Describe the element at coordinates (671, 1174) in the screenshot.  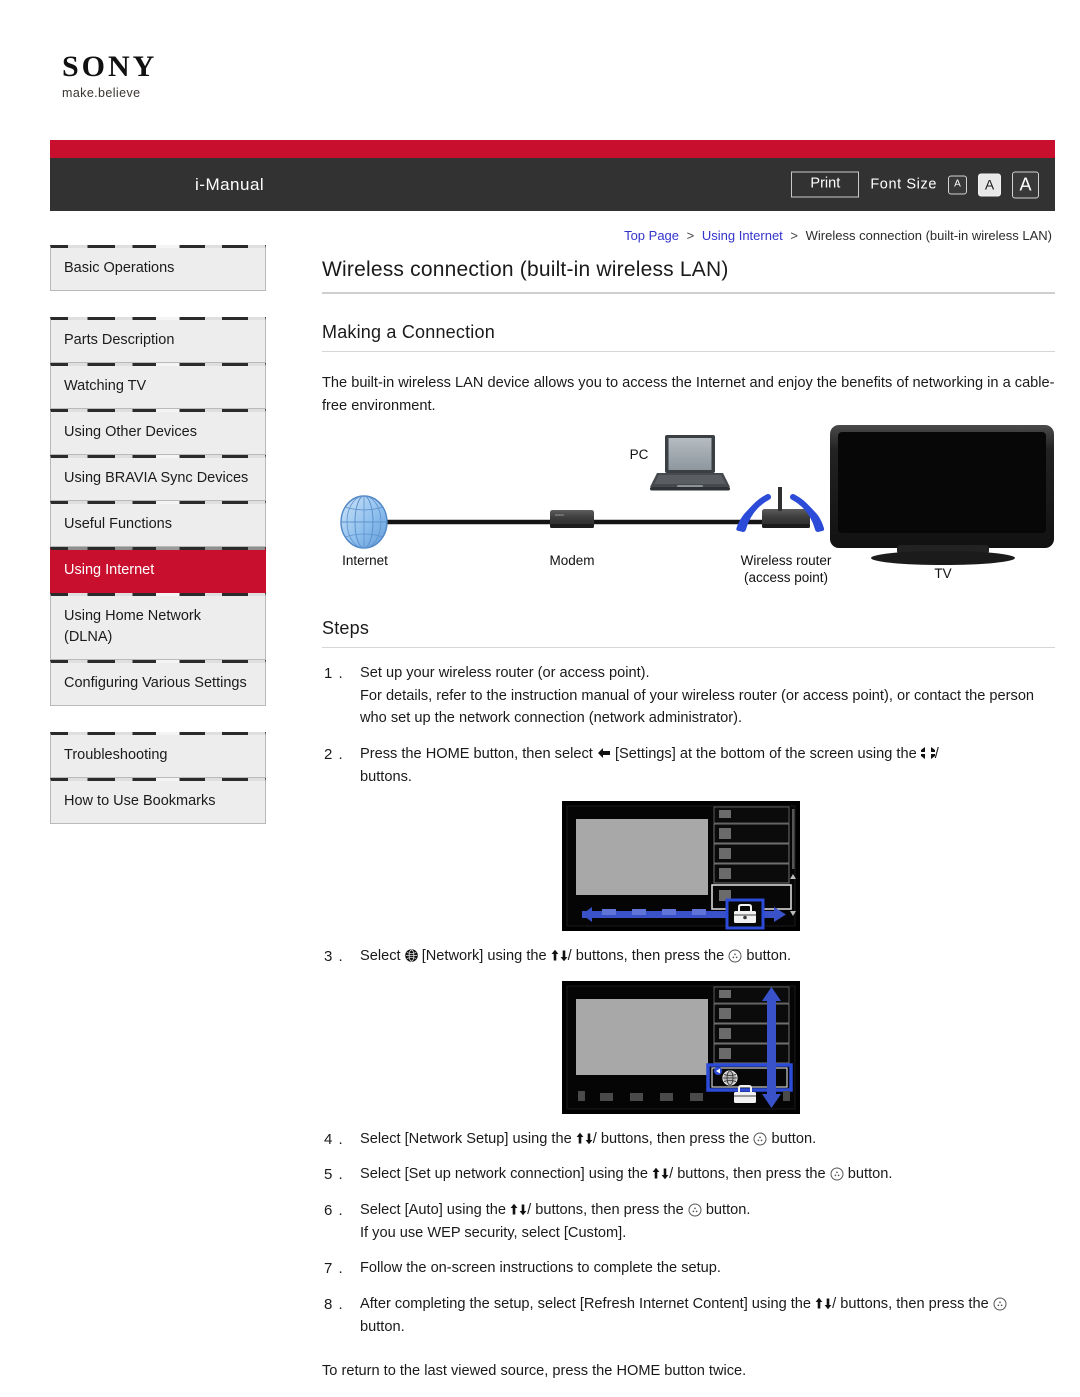
I see `step-5-text-c: /` at that location.